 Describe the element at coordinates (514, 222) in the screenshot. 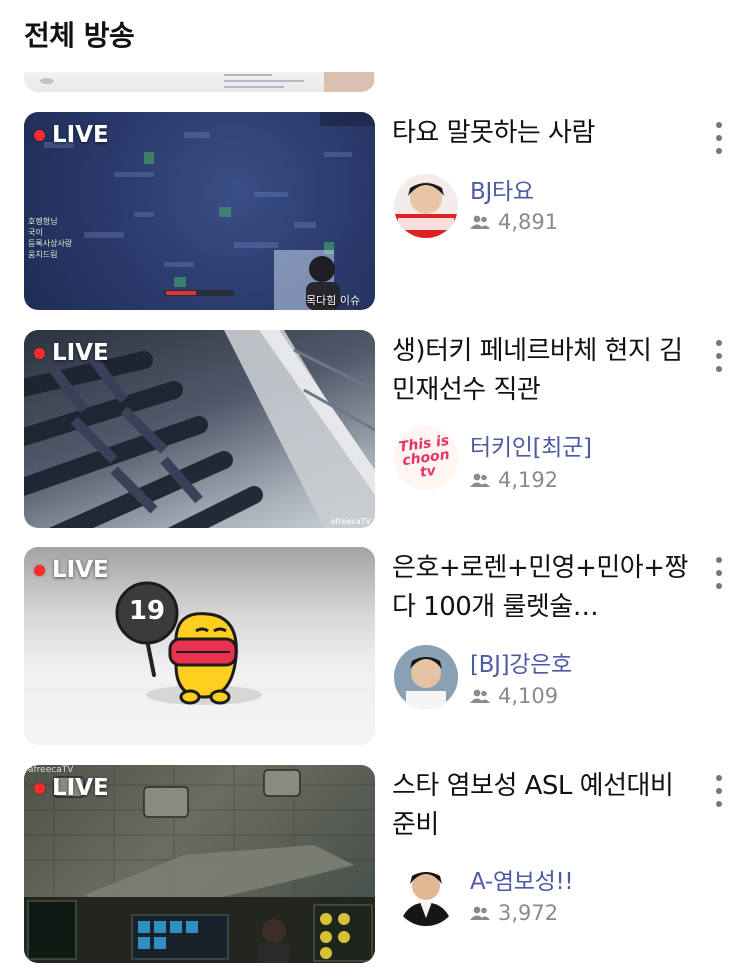

I see `viewer-count: 4,891` at that location.